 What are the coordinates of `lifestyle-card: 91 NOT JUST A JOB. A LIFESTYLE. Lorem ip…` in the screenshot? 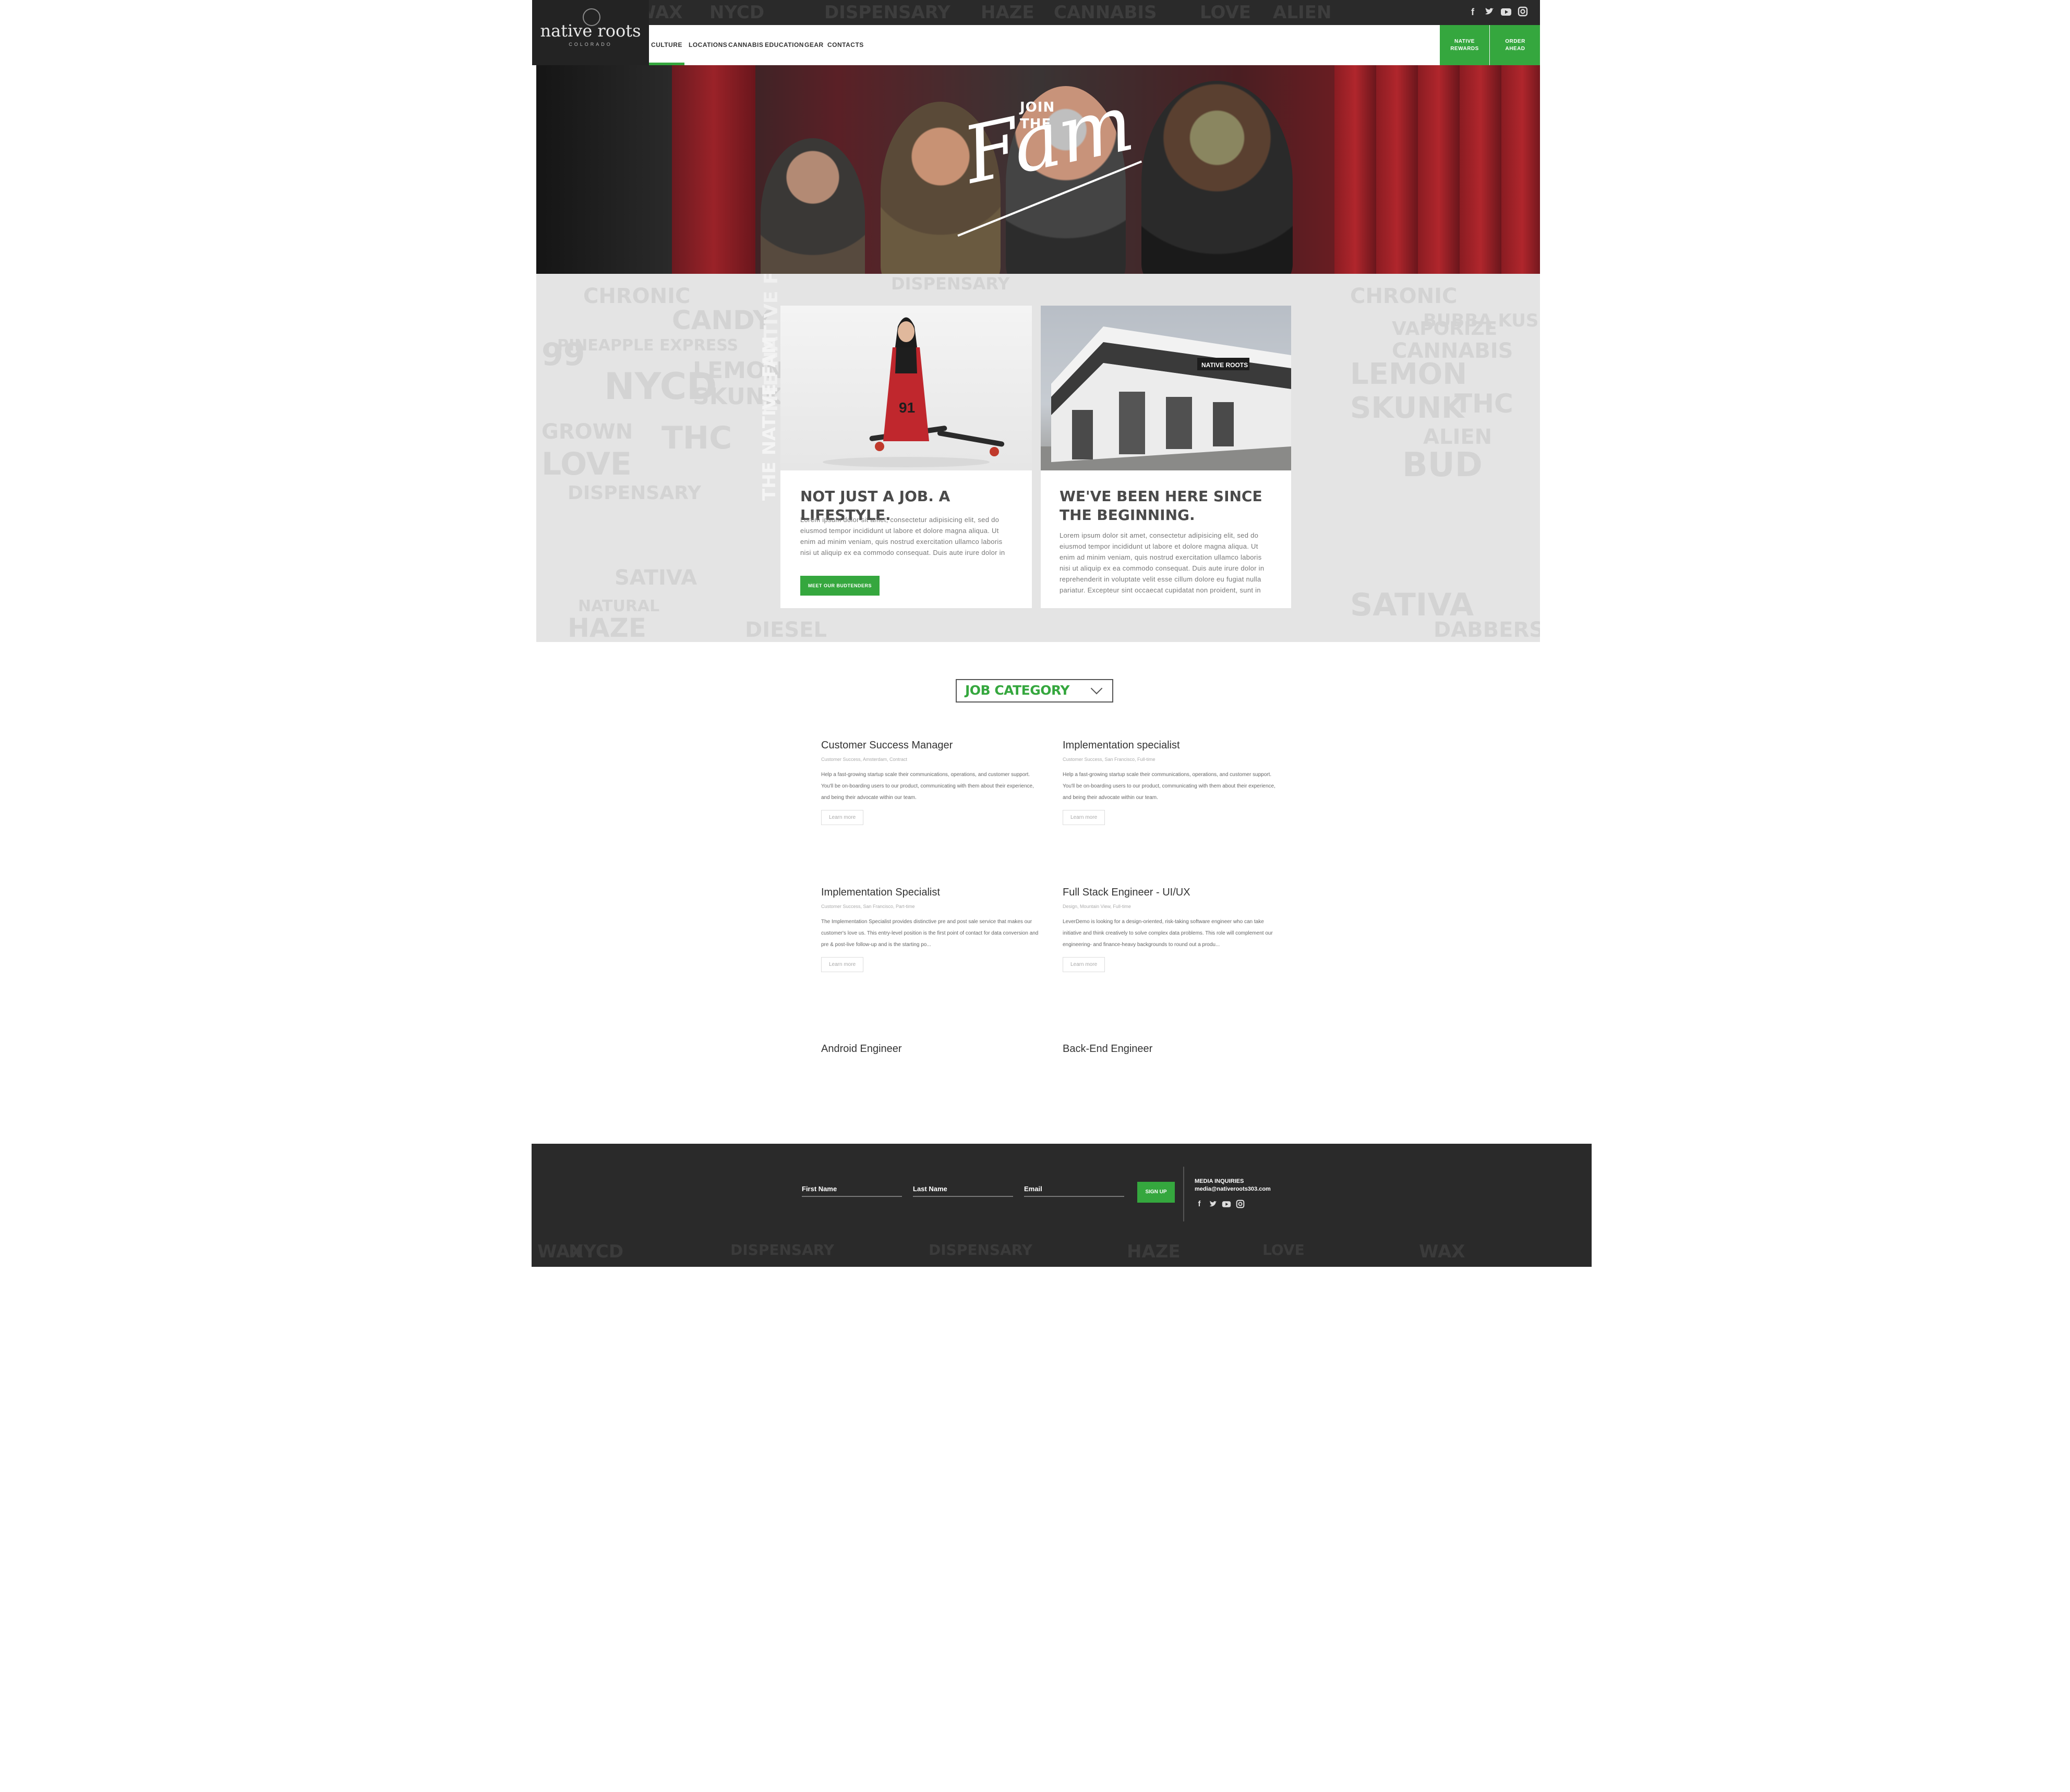 It's located at (906, 457).